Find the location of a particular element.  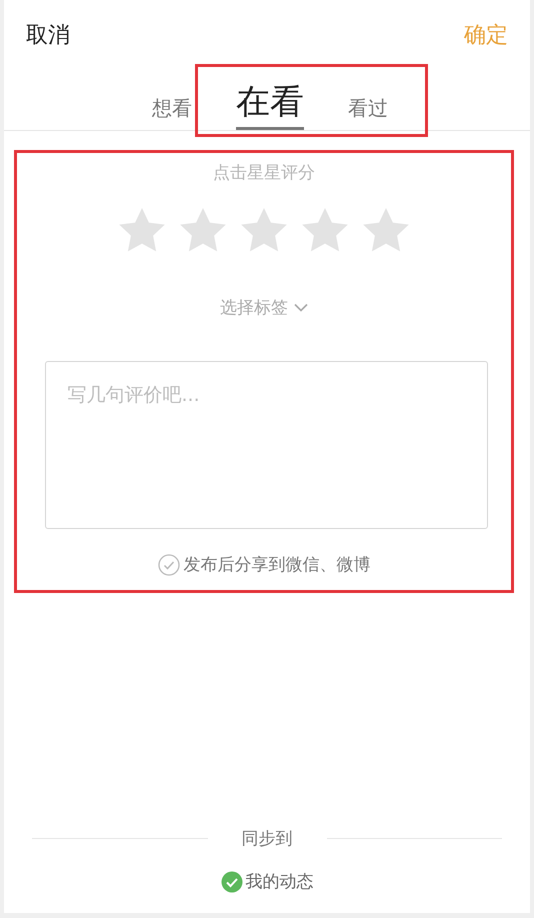

sync-title: 同步到 is located at coordinates (267, 839).